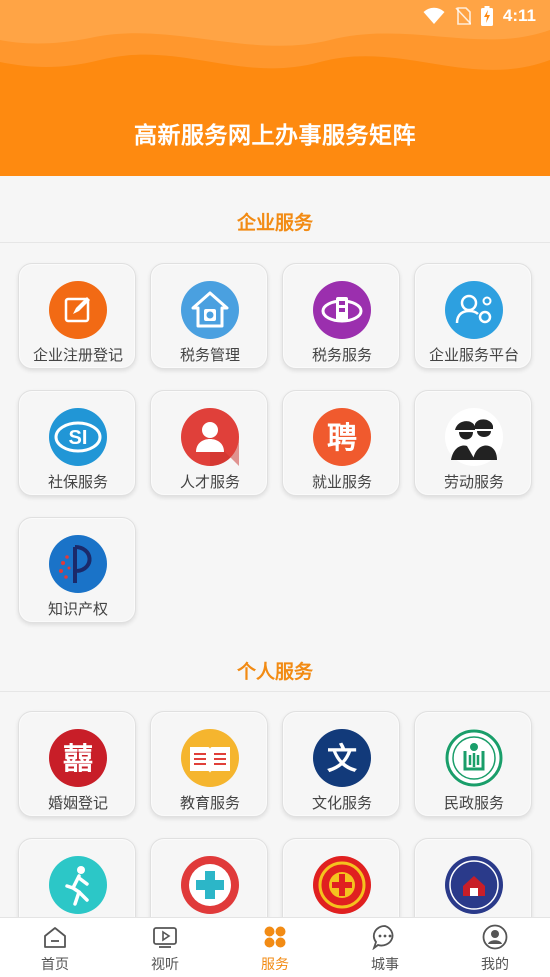 This screenshot has height=977, width=550. I want to click on hire-icon: 聘, so click(342, 437).